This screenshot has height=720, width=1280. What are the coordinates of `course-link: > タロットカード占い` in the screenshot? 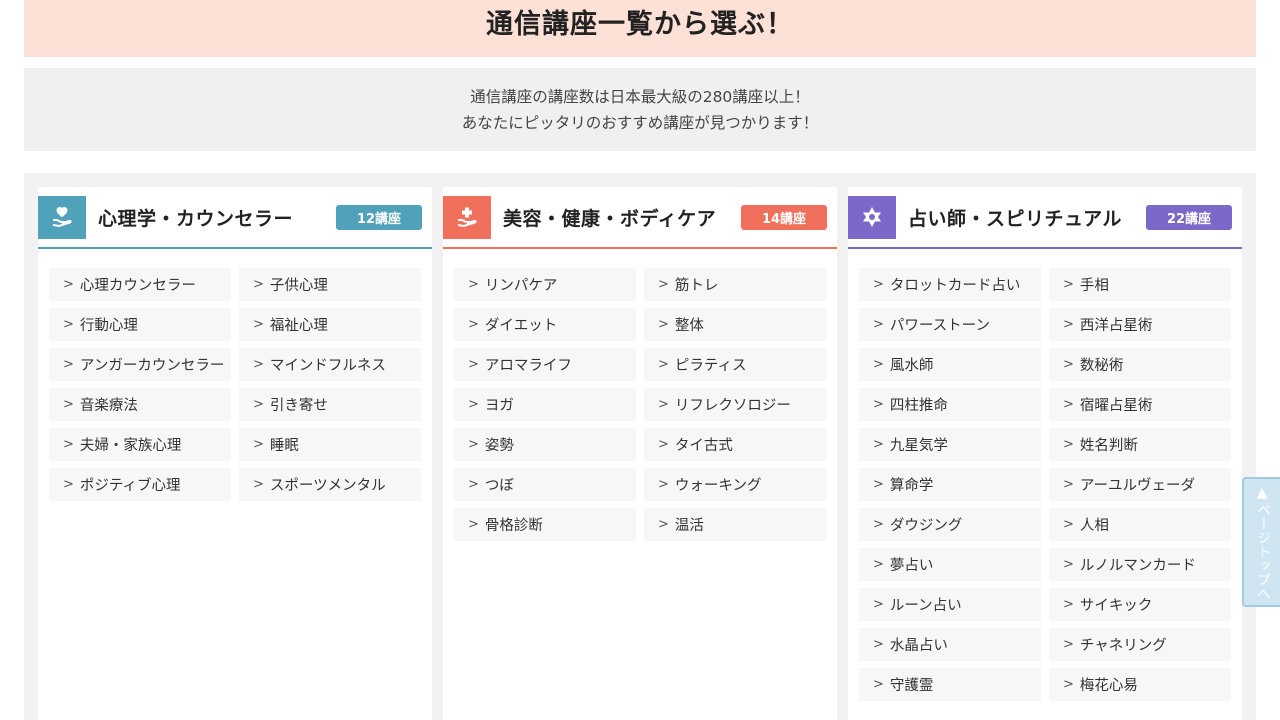 It's located at (950, 284).